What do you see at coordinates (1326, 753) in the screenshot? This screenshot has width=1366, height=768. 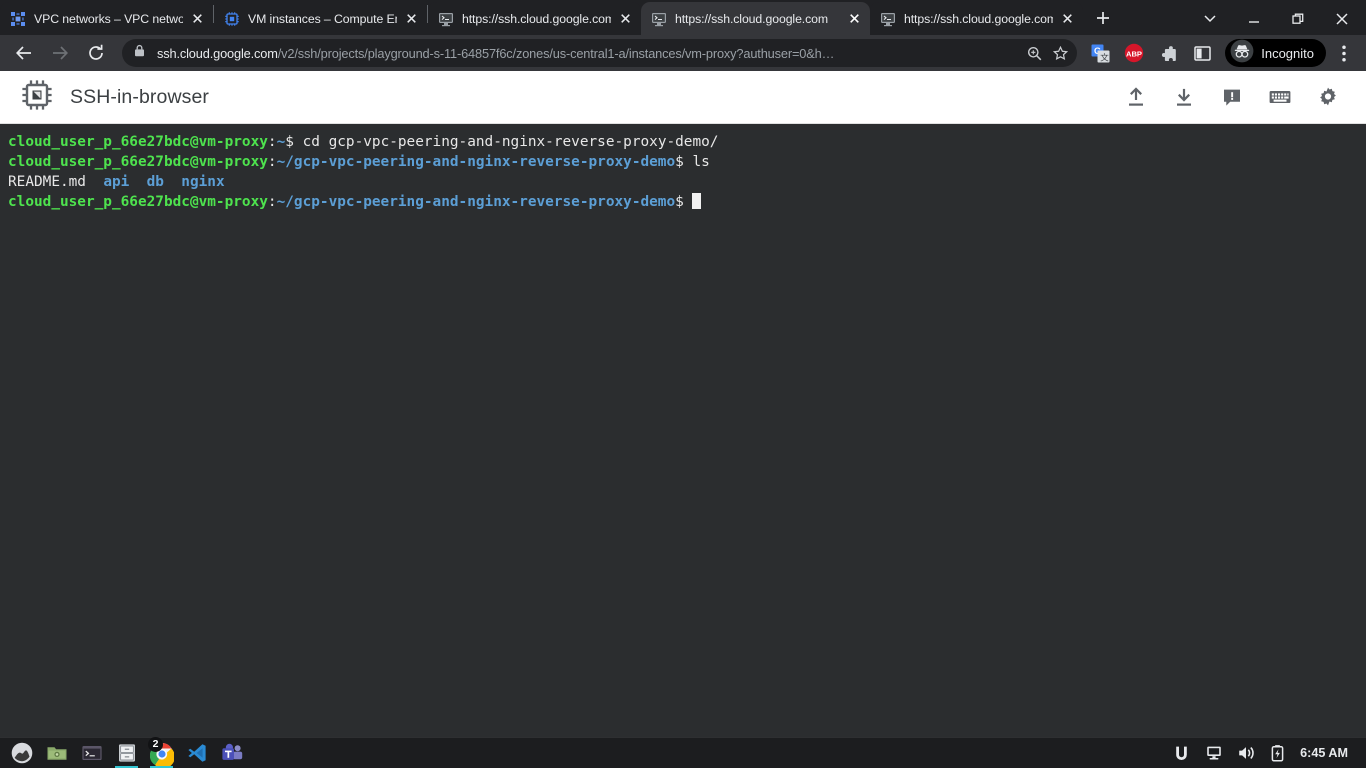 I see `taskbar-clock: 6:45 AM` at bounding box center [1326, 753].